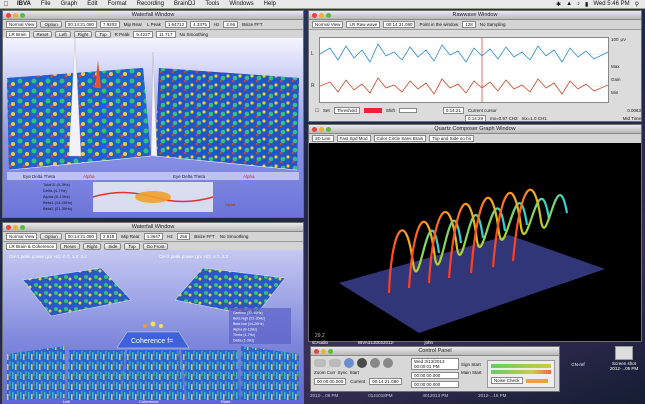 This screenshot has height=404, width=645. What do you see at coordinates (428, 342) in the screenshot?
I see `file-john: john` at bounding box center [428, 342].